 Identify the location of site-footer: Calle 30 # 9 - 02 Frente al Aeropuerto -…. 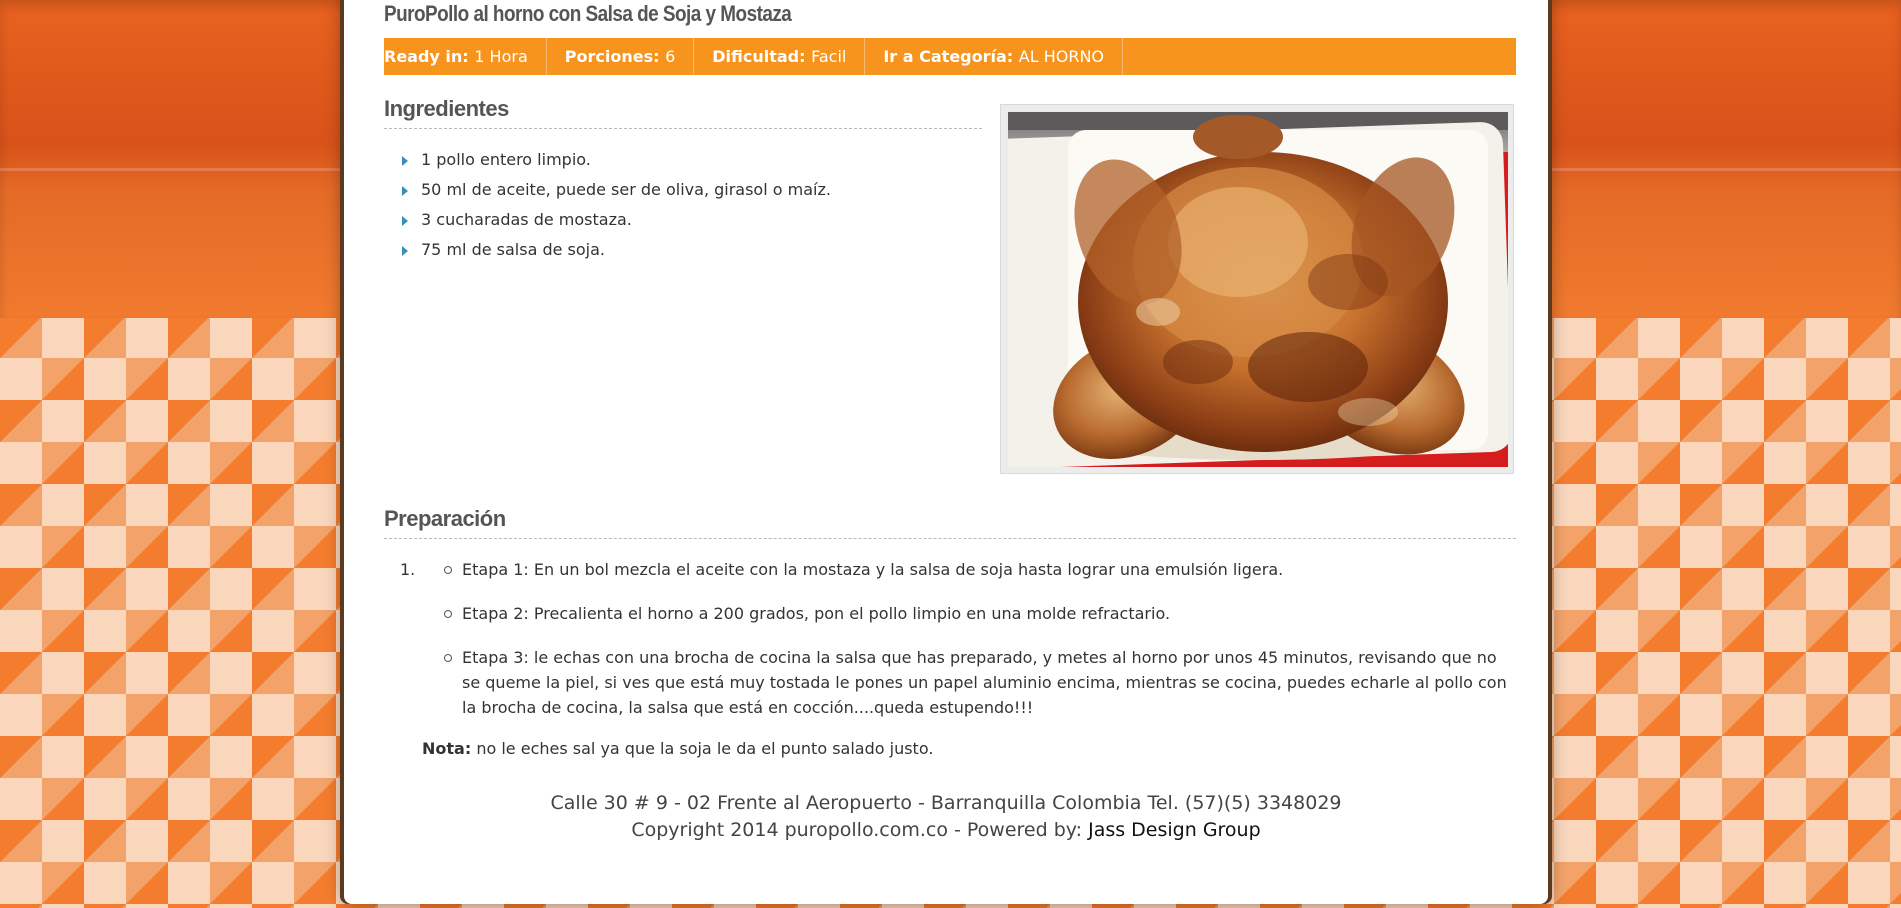
(946, 817).